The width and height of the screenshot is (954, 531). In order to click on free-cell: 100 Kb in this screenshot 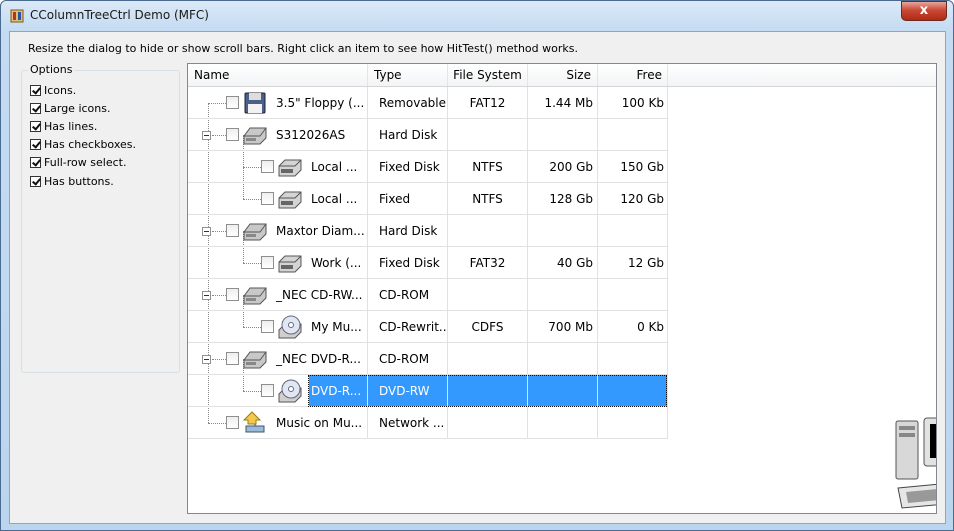, I will do `click(633, 103)`.